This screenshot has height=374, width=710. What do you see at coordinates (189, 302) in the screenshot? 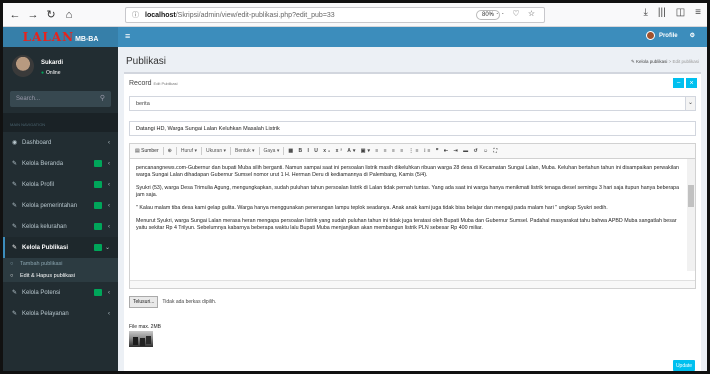
I see `file-status: Tidak ada berkas dipilih.` at bounding box center [189, 302].